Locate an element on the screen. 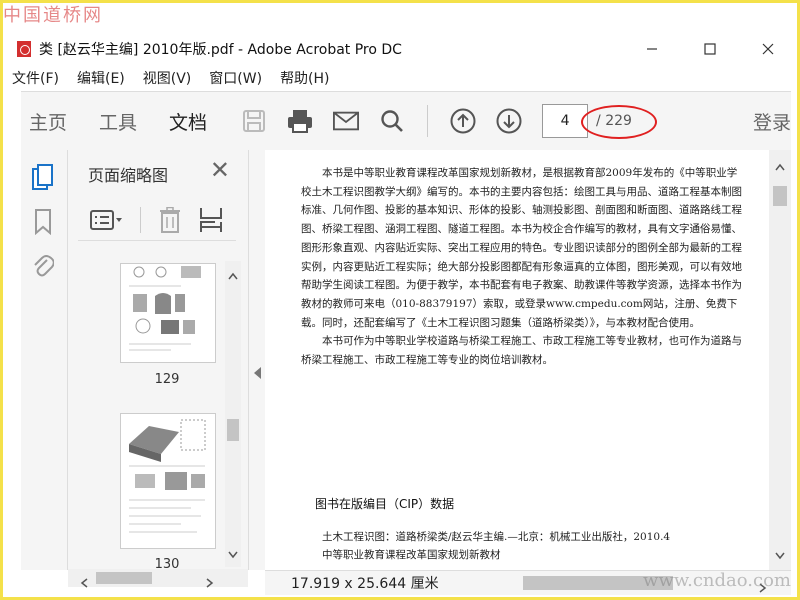 This screenshot has width=800, height=600. menu-bar: 文件(F) 编辑(E) 视图(V) 窗口(W) 帮助(H) is located at coordinates (400, 78).